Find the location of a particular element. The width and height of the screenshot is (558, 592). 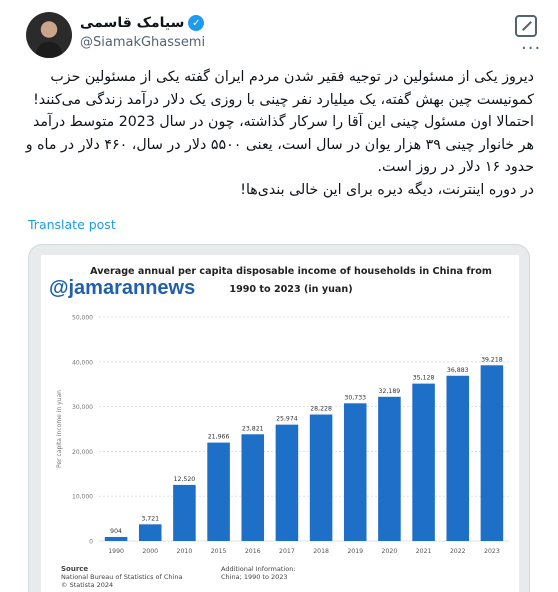

data-label: 21,966 is located at coordinates (219, 437).